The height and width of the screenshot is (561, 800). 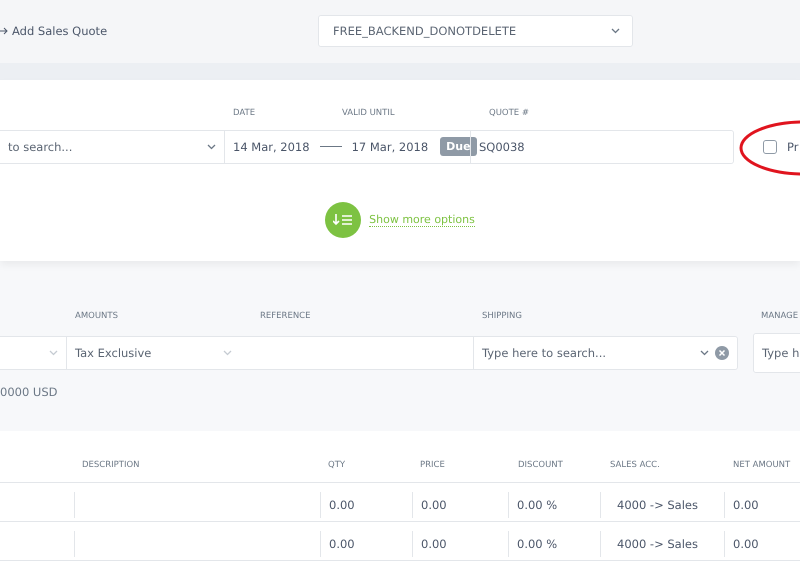 I want to click on valid-until-field: 17 Mar, 2018, so click(x=390, y=147).